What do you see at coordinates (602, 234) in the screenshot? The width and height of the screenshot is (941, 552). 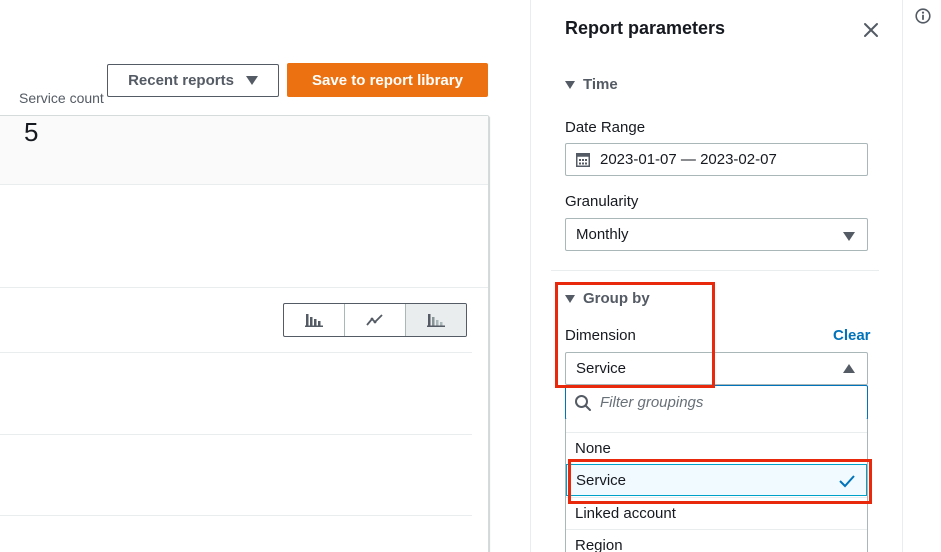 I see `granularity-value: Monthly` at bounding box center [602, 234].